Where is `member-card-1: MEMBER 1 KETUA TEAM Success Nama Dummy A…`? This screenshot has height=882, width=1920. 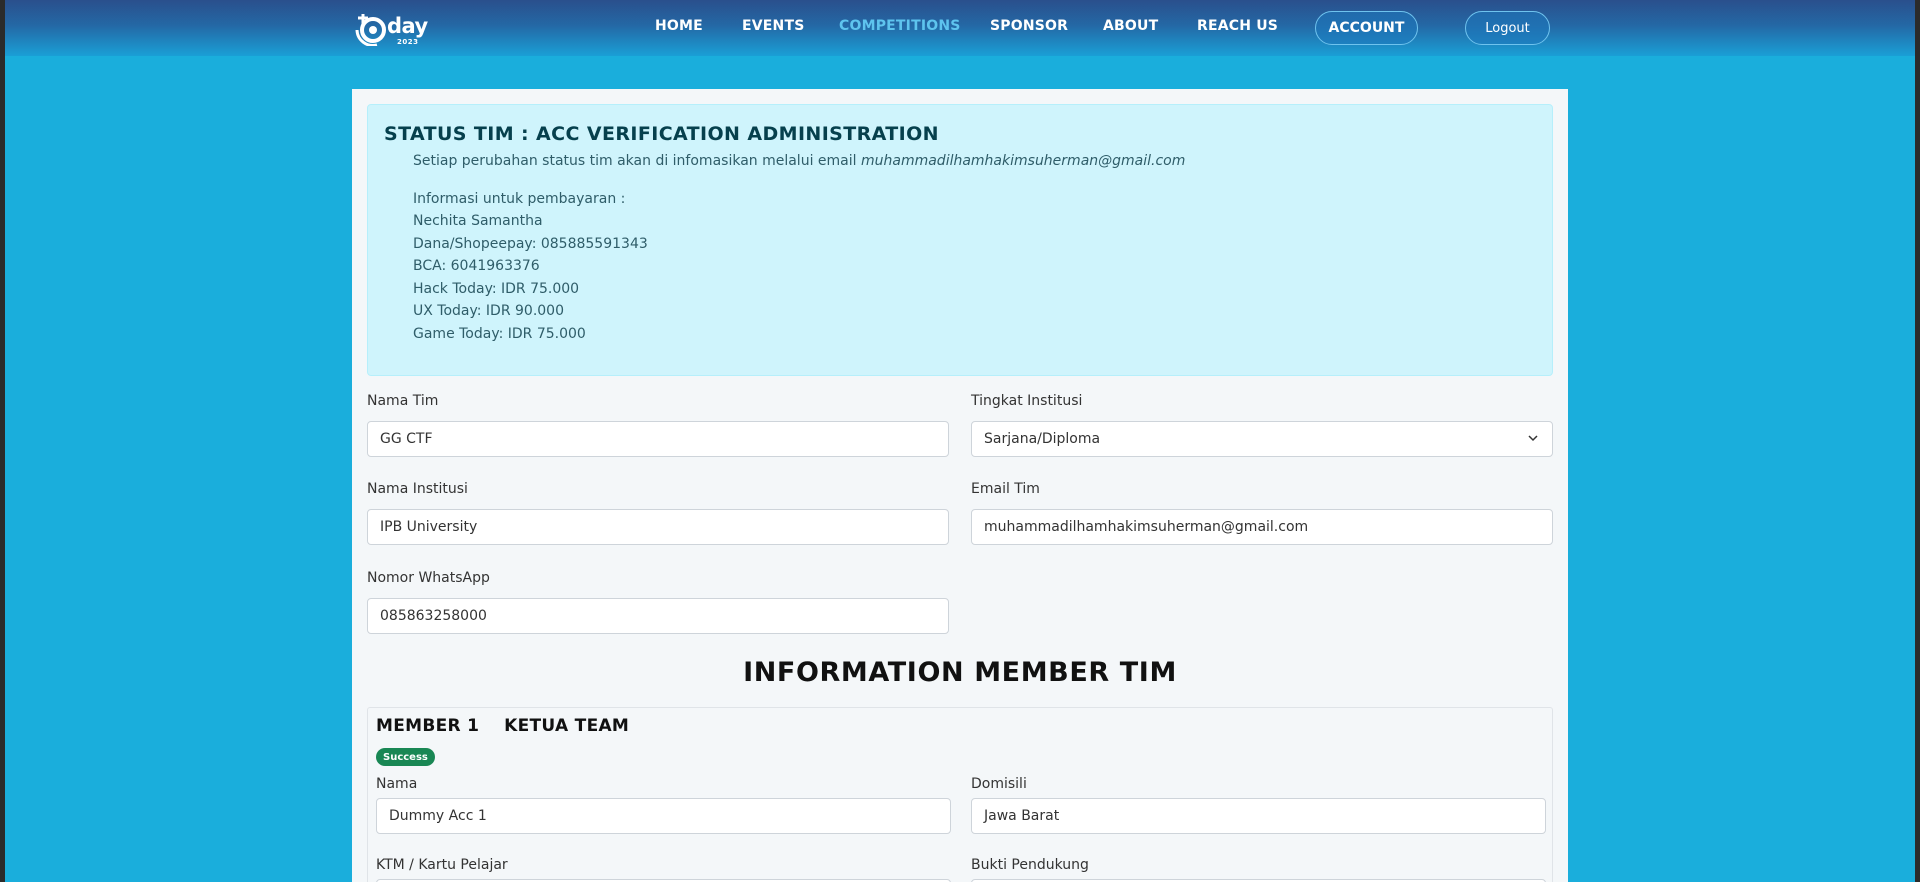
member-card-1: MEMBER 1 KETUA TEAM Success Nama Dummy A… is located at coordinates (960, 794).